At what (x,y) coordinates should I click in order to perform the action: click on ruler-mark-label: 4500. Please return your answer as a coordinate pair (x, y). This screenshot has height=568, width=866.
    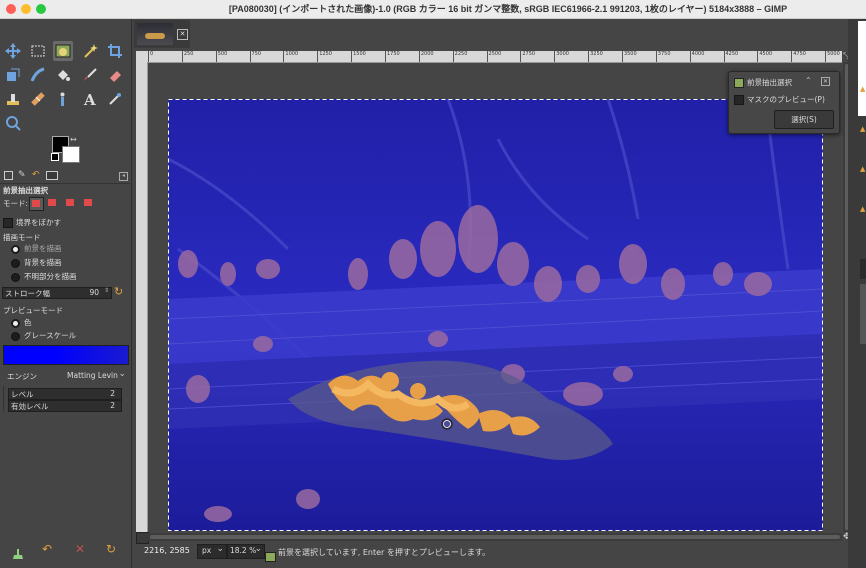
    Looking at the image, I should click on (766, 54).